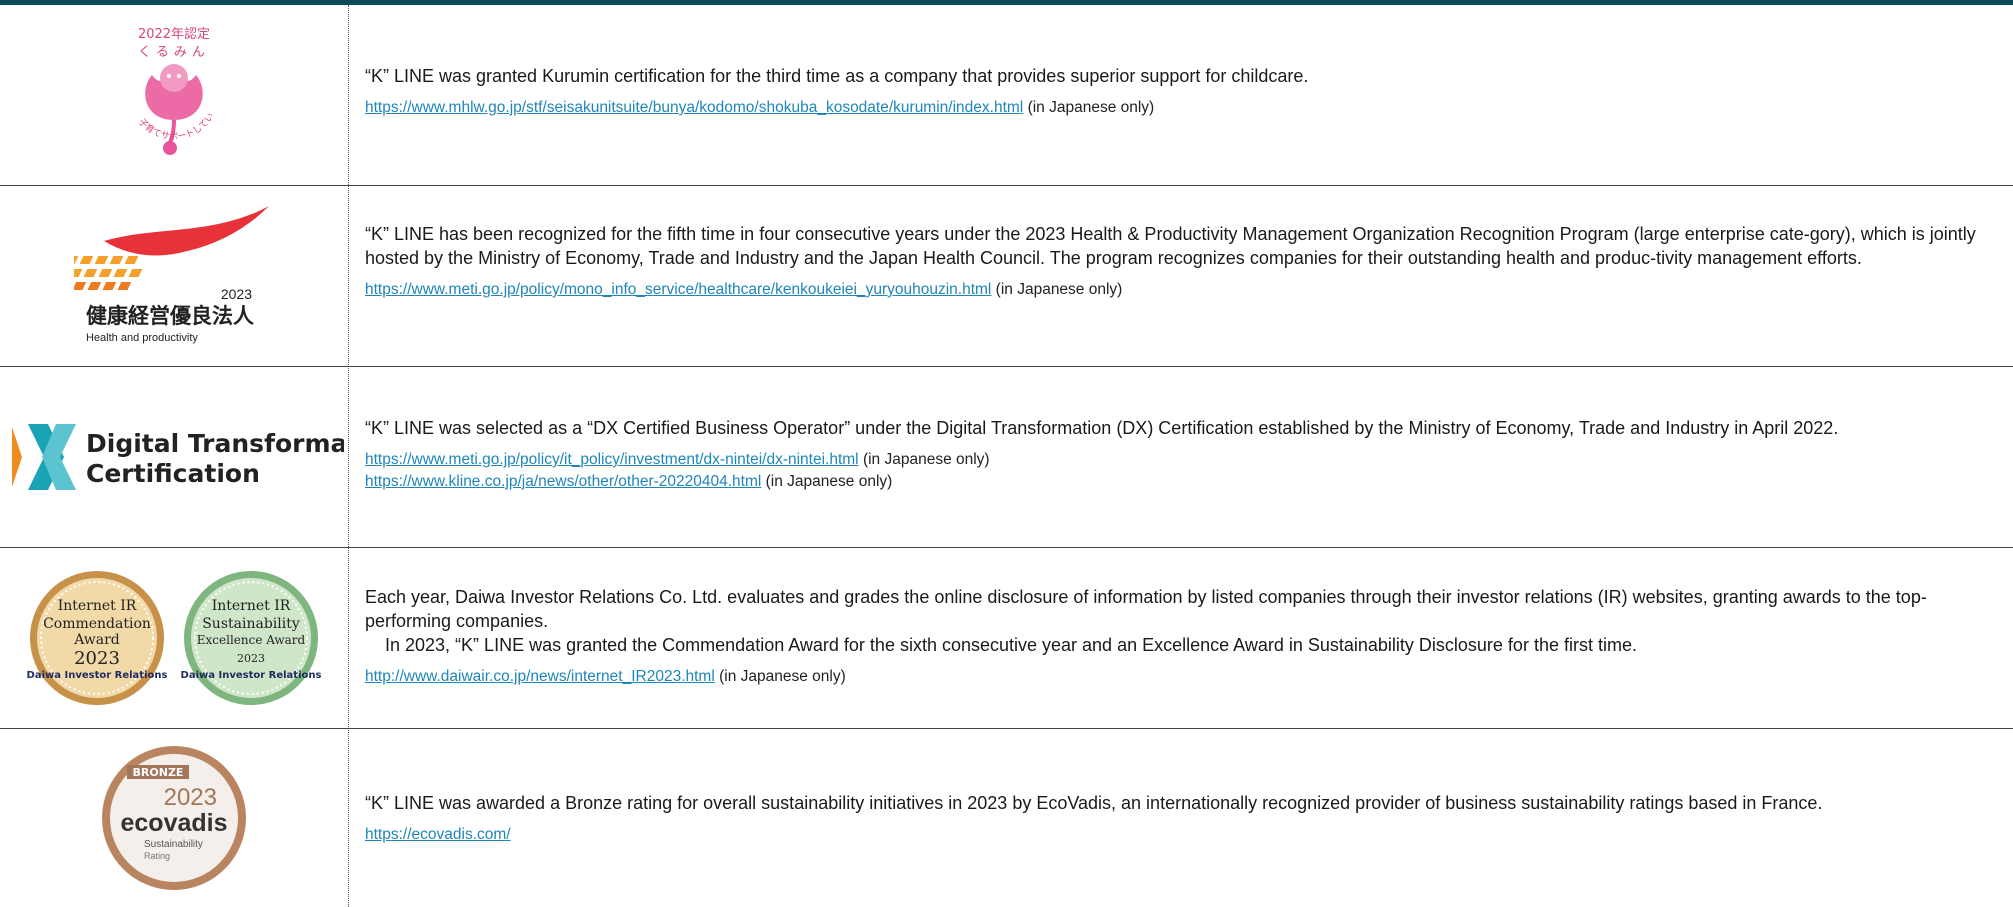 The height and width of the screenshot is (907, 2013). I want to click on svg-text: Rating, so click(157, 856).